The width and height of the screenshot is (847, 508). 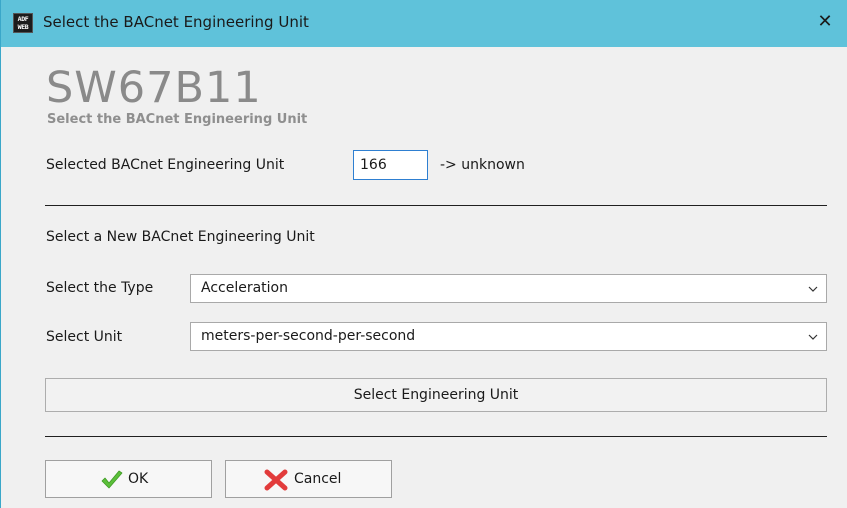 What do you see at coordinates (176, 22) in the screenshot?
I see `window-title: Select the BACnet Engineering Unit` at bounding box center [176, 22].